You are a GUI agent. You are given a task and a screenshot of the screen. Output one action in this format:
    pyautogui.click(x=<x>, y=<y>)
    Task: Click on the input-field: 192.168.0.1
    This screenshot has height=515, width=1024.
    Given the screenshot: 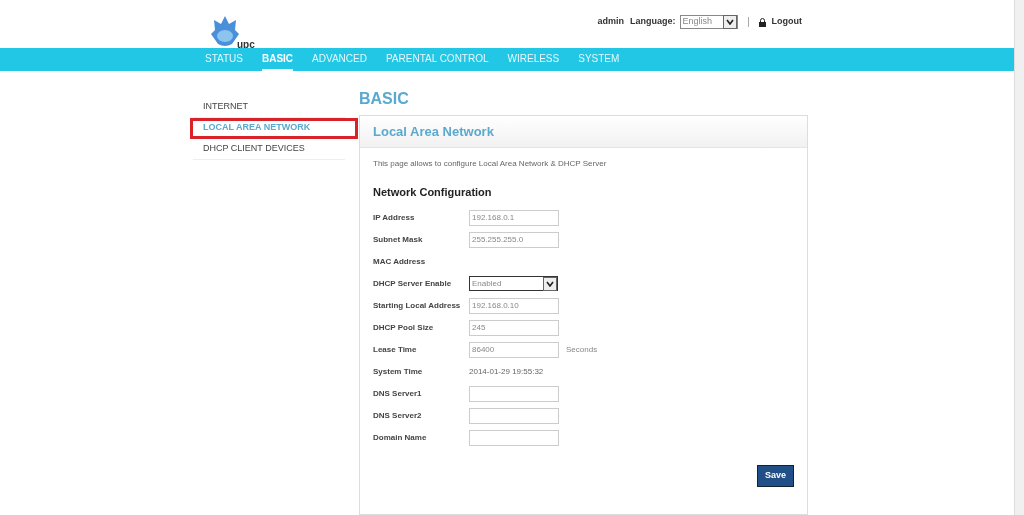 What is the action you would take?
    pyautogui.click(x=514, y=217)
    